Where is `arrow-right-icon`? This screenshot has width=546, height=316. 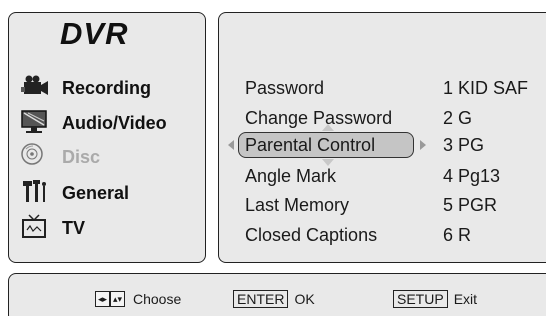
arrow-right-icon is located at coordinates (423, 145).